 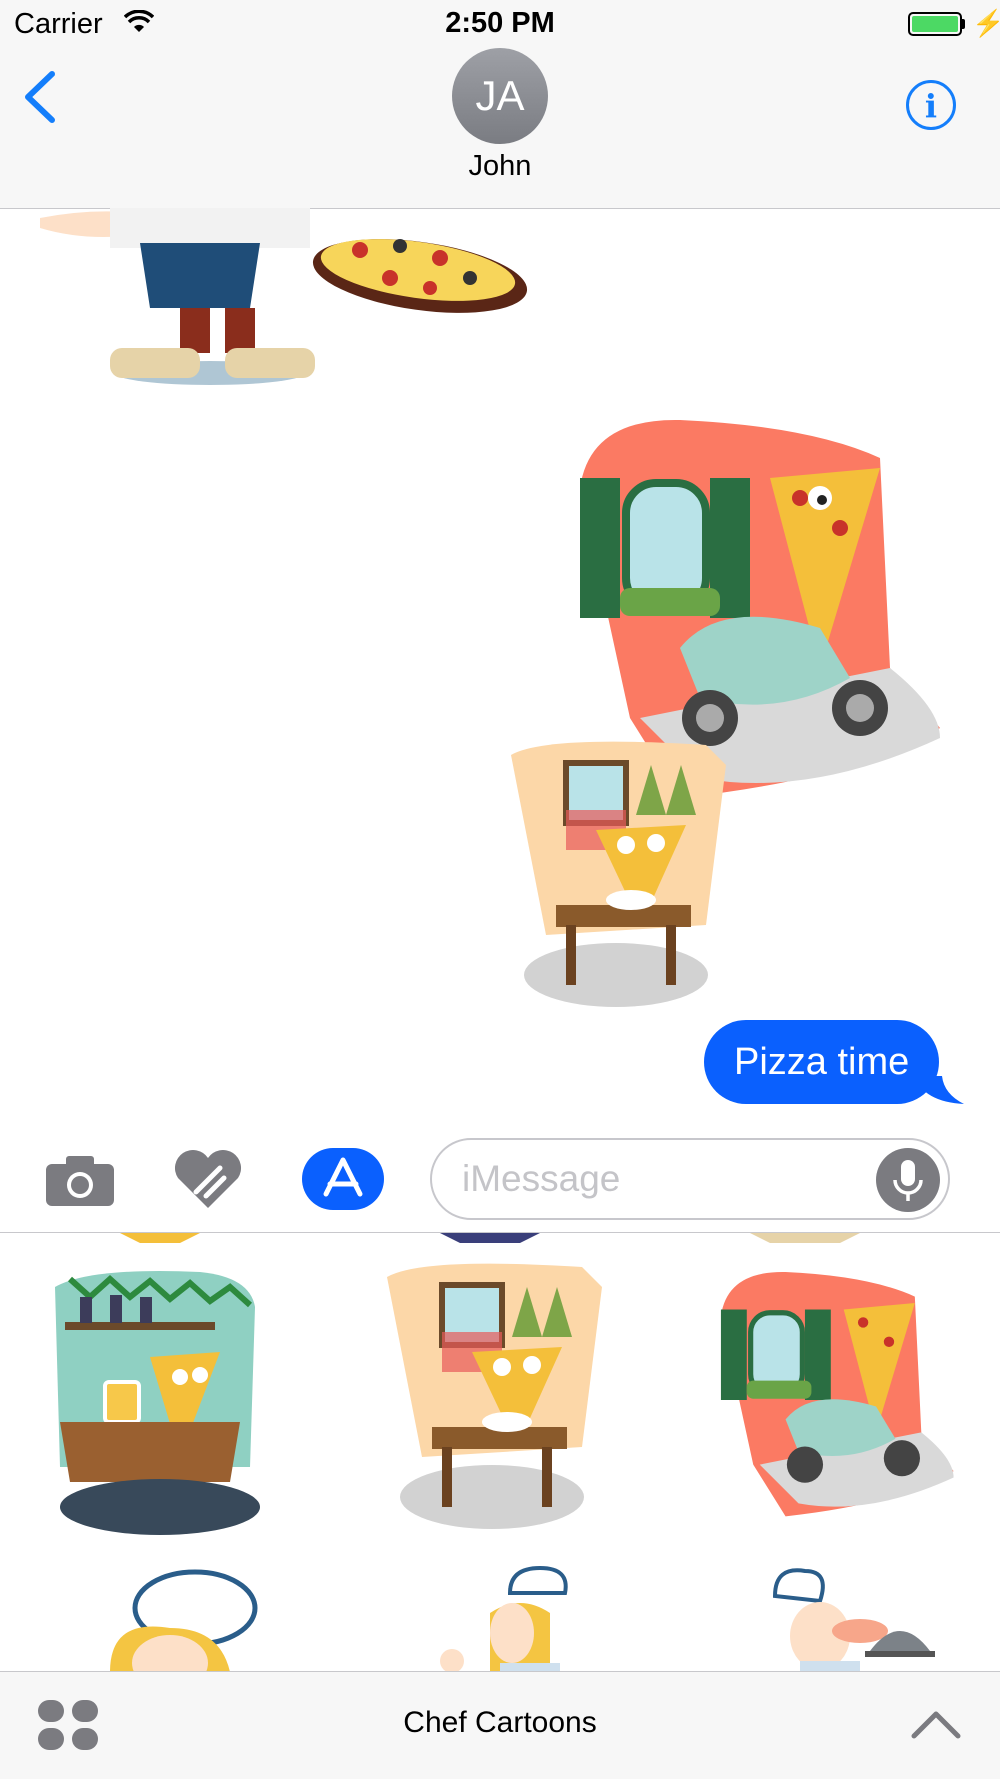 I want to click on microphone-icon, so click(x=908, y=1180).